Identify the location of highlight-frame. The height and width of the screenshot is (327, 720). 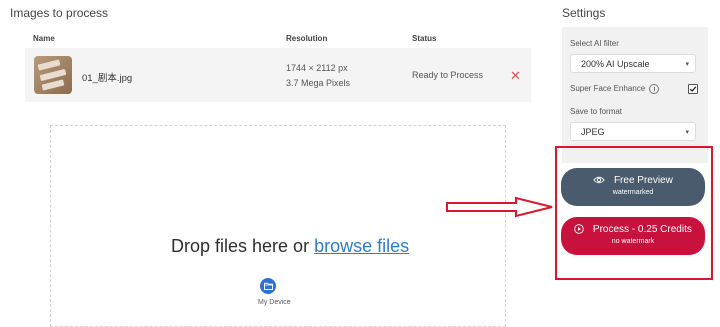
(634, 213).